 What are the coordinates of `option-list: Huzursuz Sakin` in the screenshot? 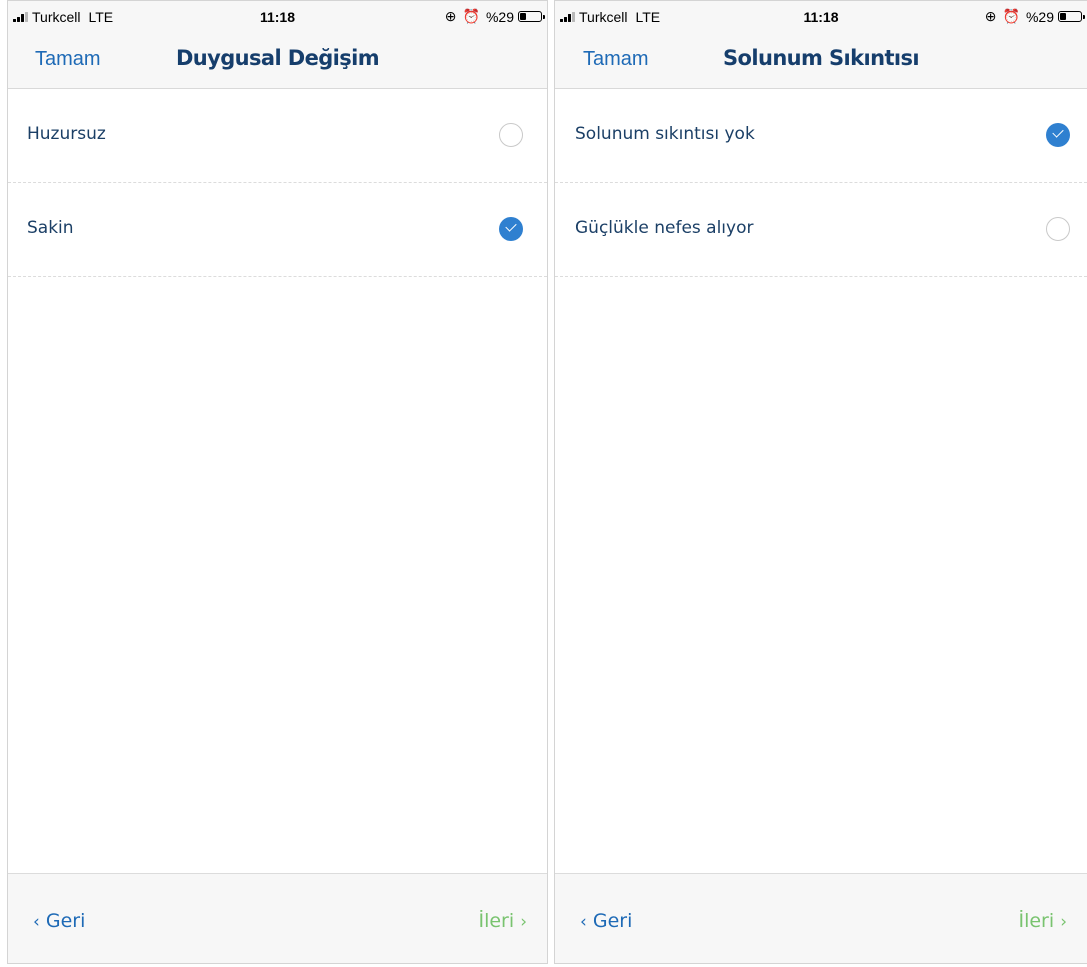 It's located at (277, 183).